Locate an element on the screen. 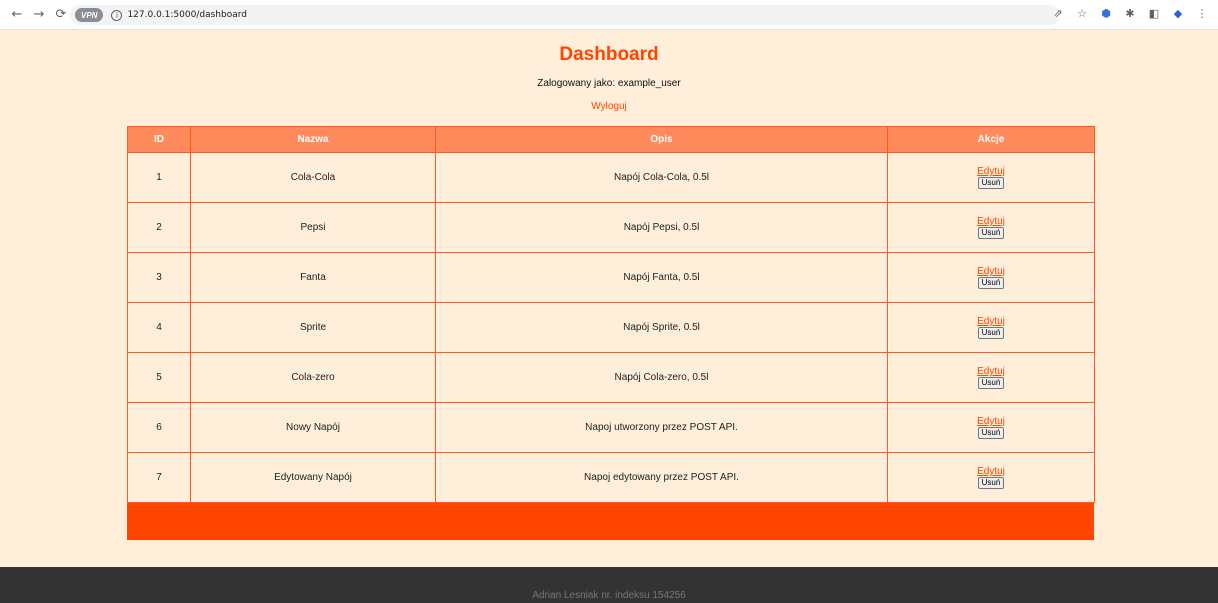 The width and height of the screenshot is (1218, 603). table-footer-bar is located at coordinates (610, 521).